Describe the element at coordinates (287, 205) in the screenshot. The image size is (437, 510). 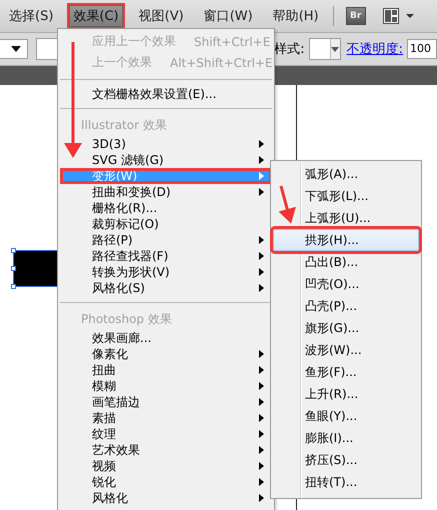
I see `annotation-arrow` at that location.